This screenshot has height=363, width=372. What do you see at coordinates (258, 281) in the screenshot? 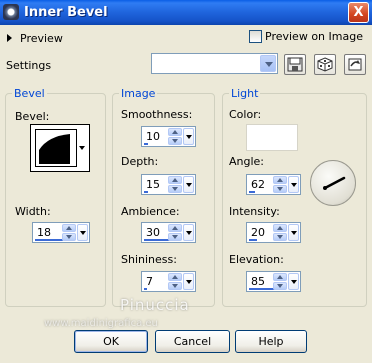
I see `elevation-value: 85` at bounding box center [258, 281].